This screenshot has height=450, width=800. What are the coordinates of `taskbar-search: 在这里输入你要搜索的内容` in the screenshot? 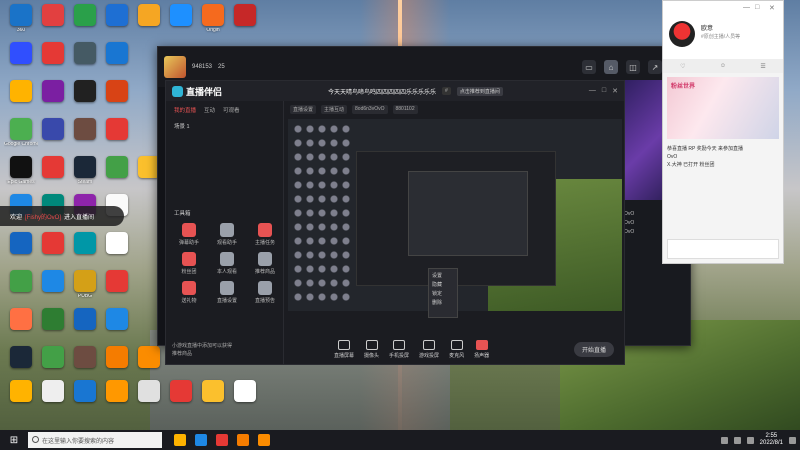 It's located at (95, 440).